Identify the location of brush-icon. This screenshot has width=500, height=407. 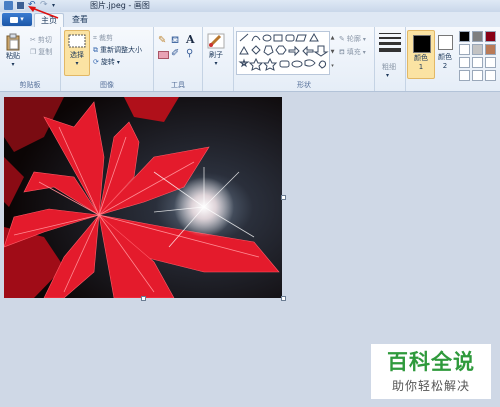
(216, 41).